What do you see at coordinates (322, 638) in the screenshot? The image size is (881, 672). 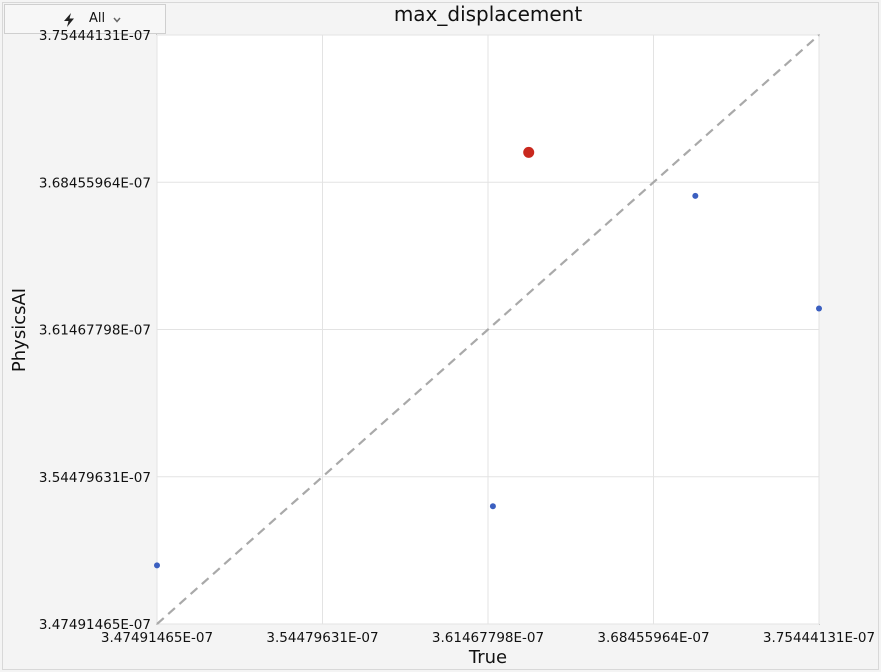 I see `x-tick-label-1: 3.54479631E-07` at bounding box center [322, 638].